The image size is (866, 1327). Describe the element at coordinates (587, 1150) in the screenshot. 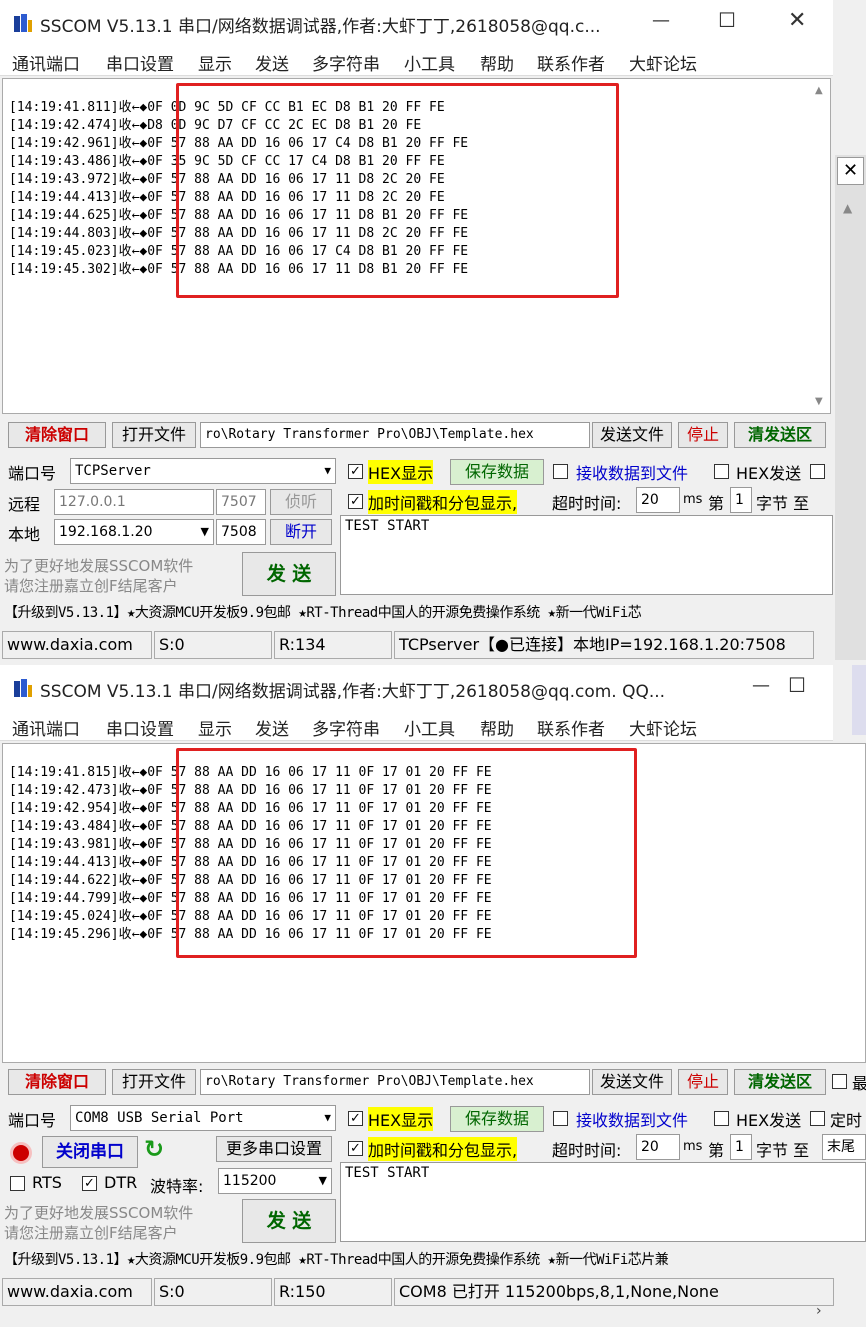

I see `timeout-label: 超时时间:` at that location.